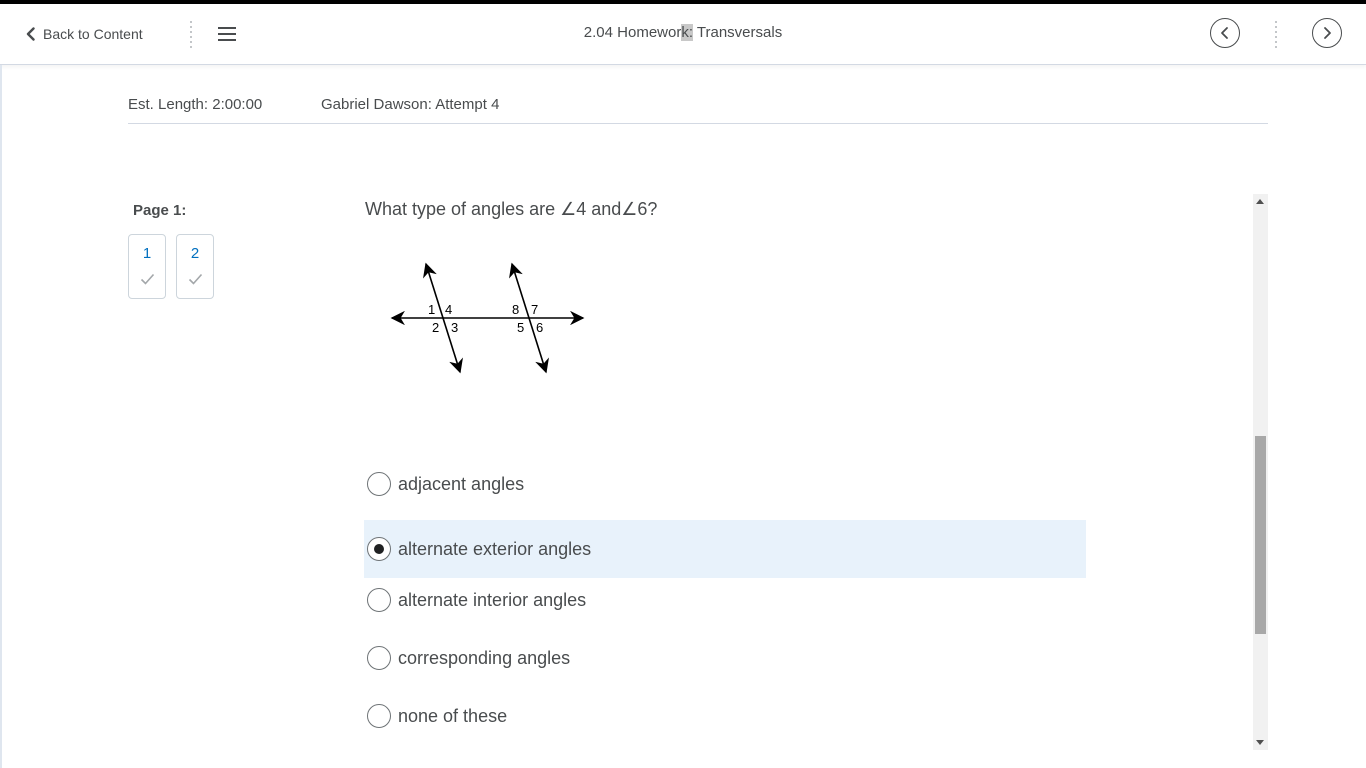  I want to click on vertical-scrollbar, so click(1260, 472).